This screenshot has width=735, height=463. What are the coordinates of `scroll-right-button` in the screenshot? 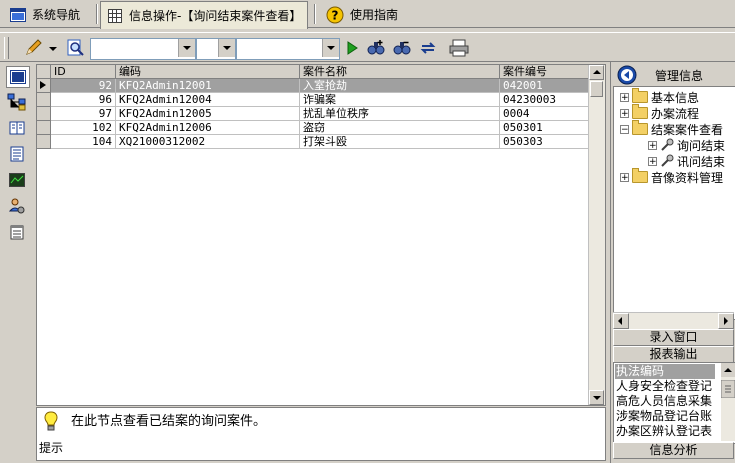 It's located at (726, 321).